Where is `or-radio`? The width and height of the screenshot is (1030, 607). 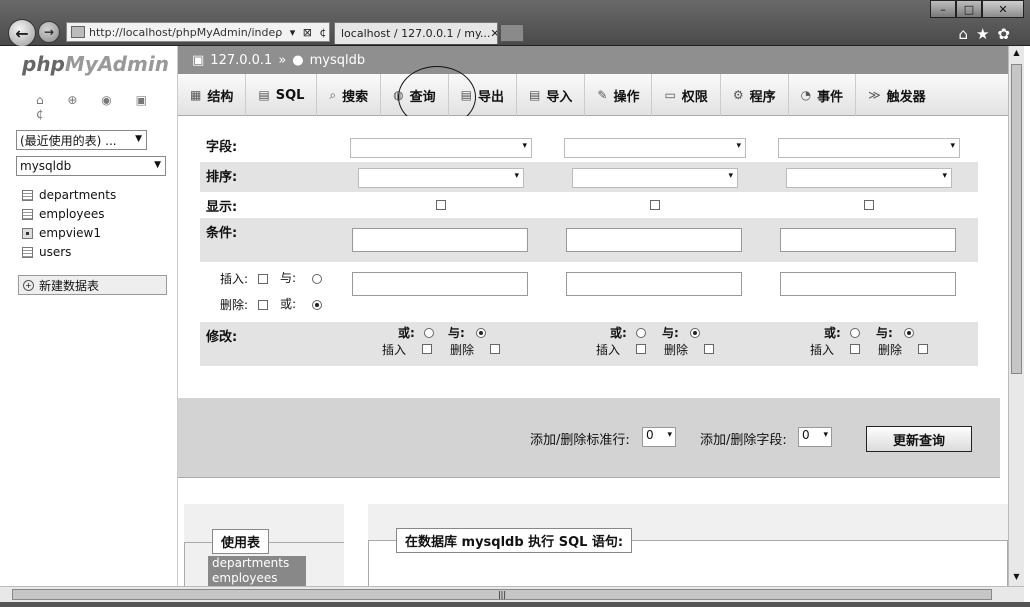
or-radio is located at coordinates (317, 305).